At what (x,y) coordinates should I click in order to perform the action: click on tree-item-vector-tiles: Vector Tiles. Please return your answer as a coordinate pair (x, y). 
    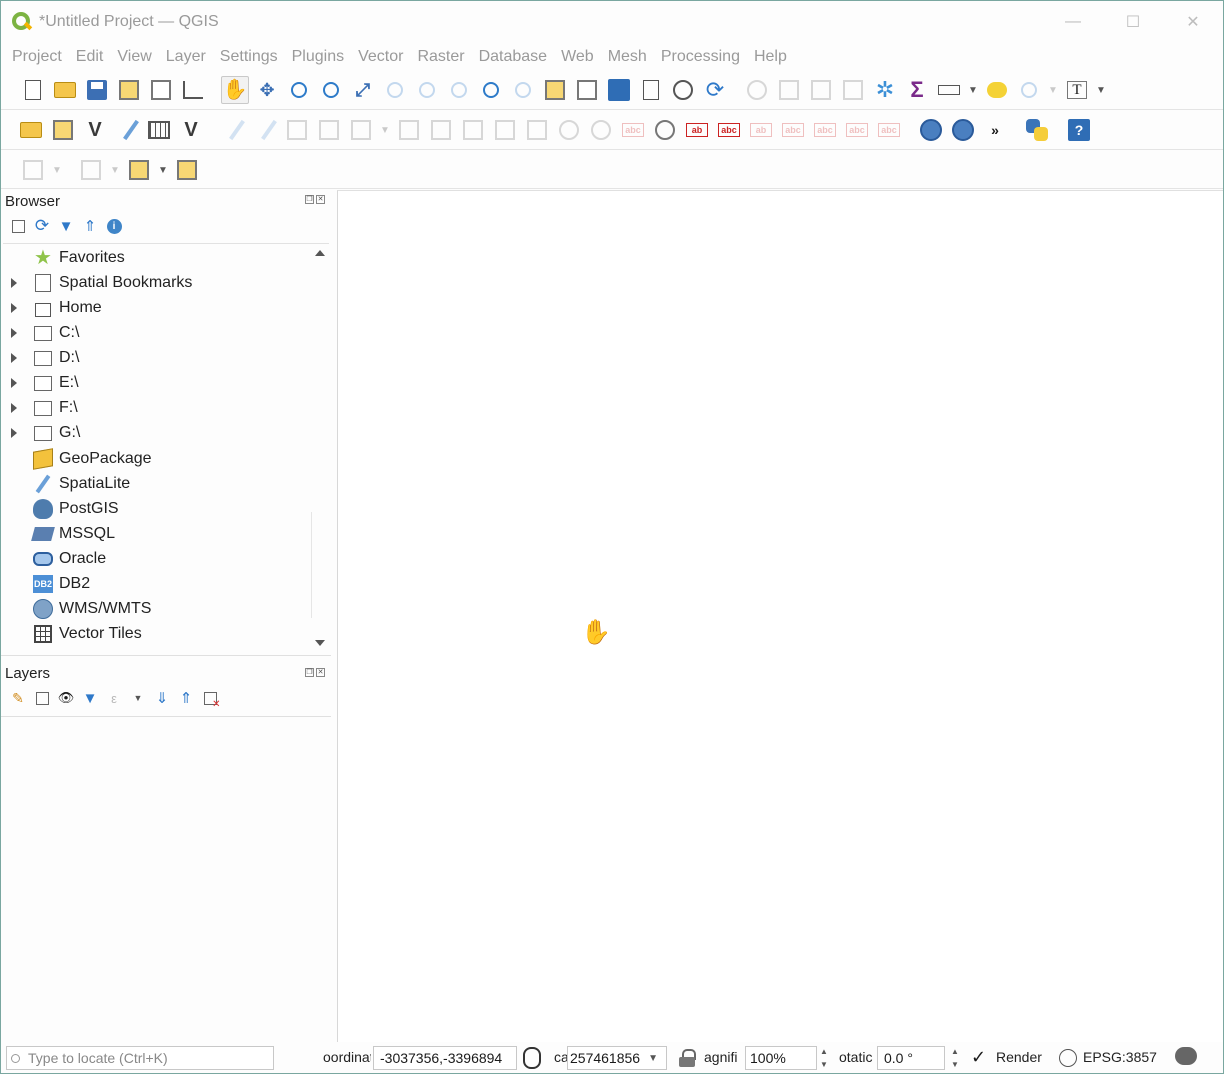
    Looking at the image, I should click on (158, 634).